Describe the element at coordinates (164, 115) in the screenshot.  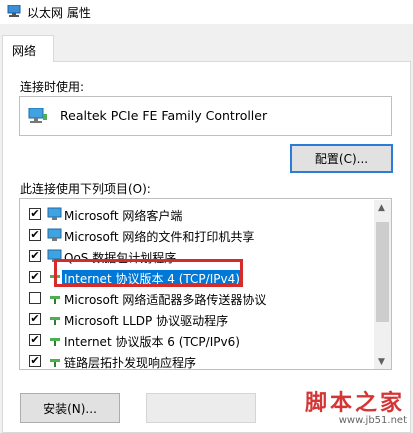
I see `adapter-name: Realtek PCIe FE Family Controller` at that location.